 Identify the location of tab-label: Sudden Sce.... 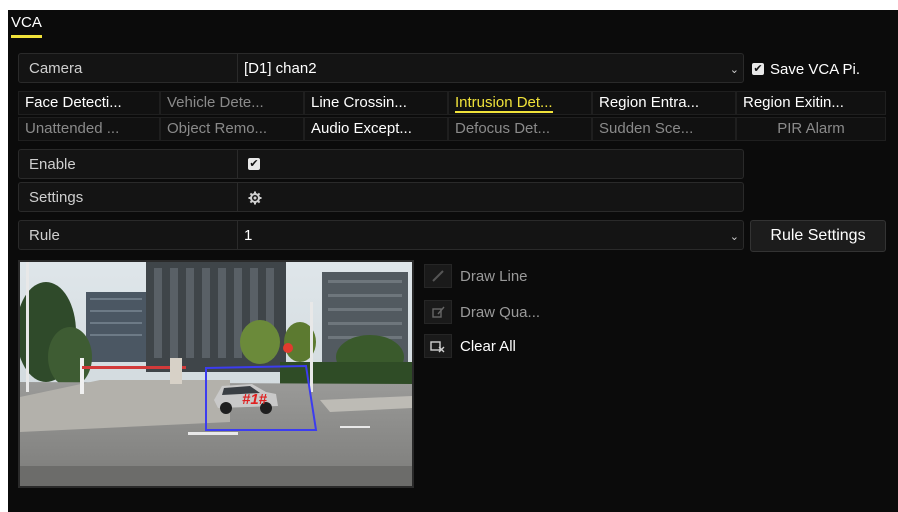
(646, 128).